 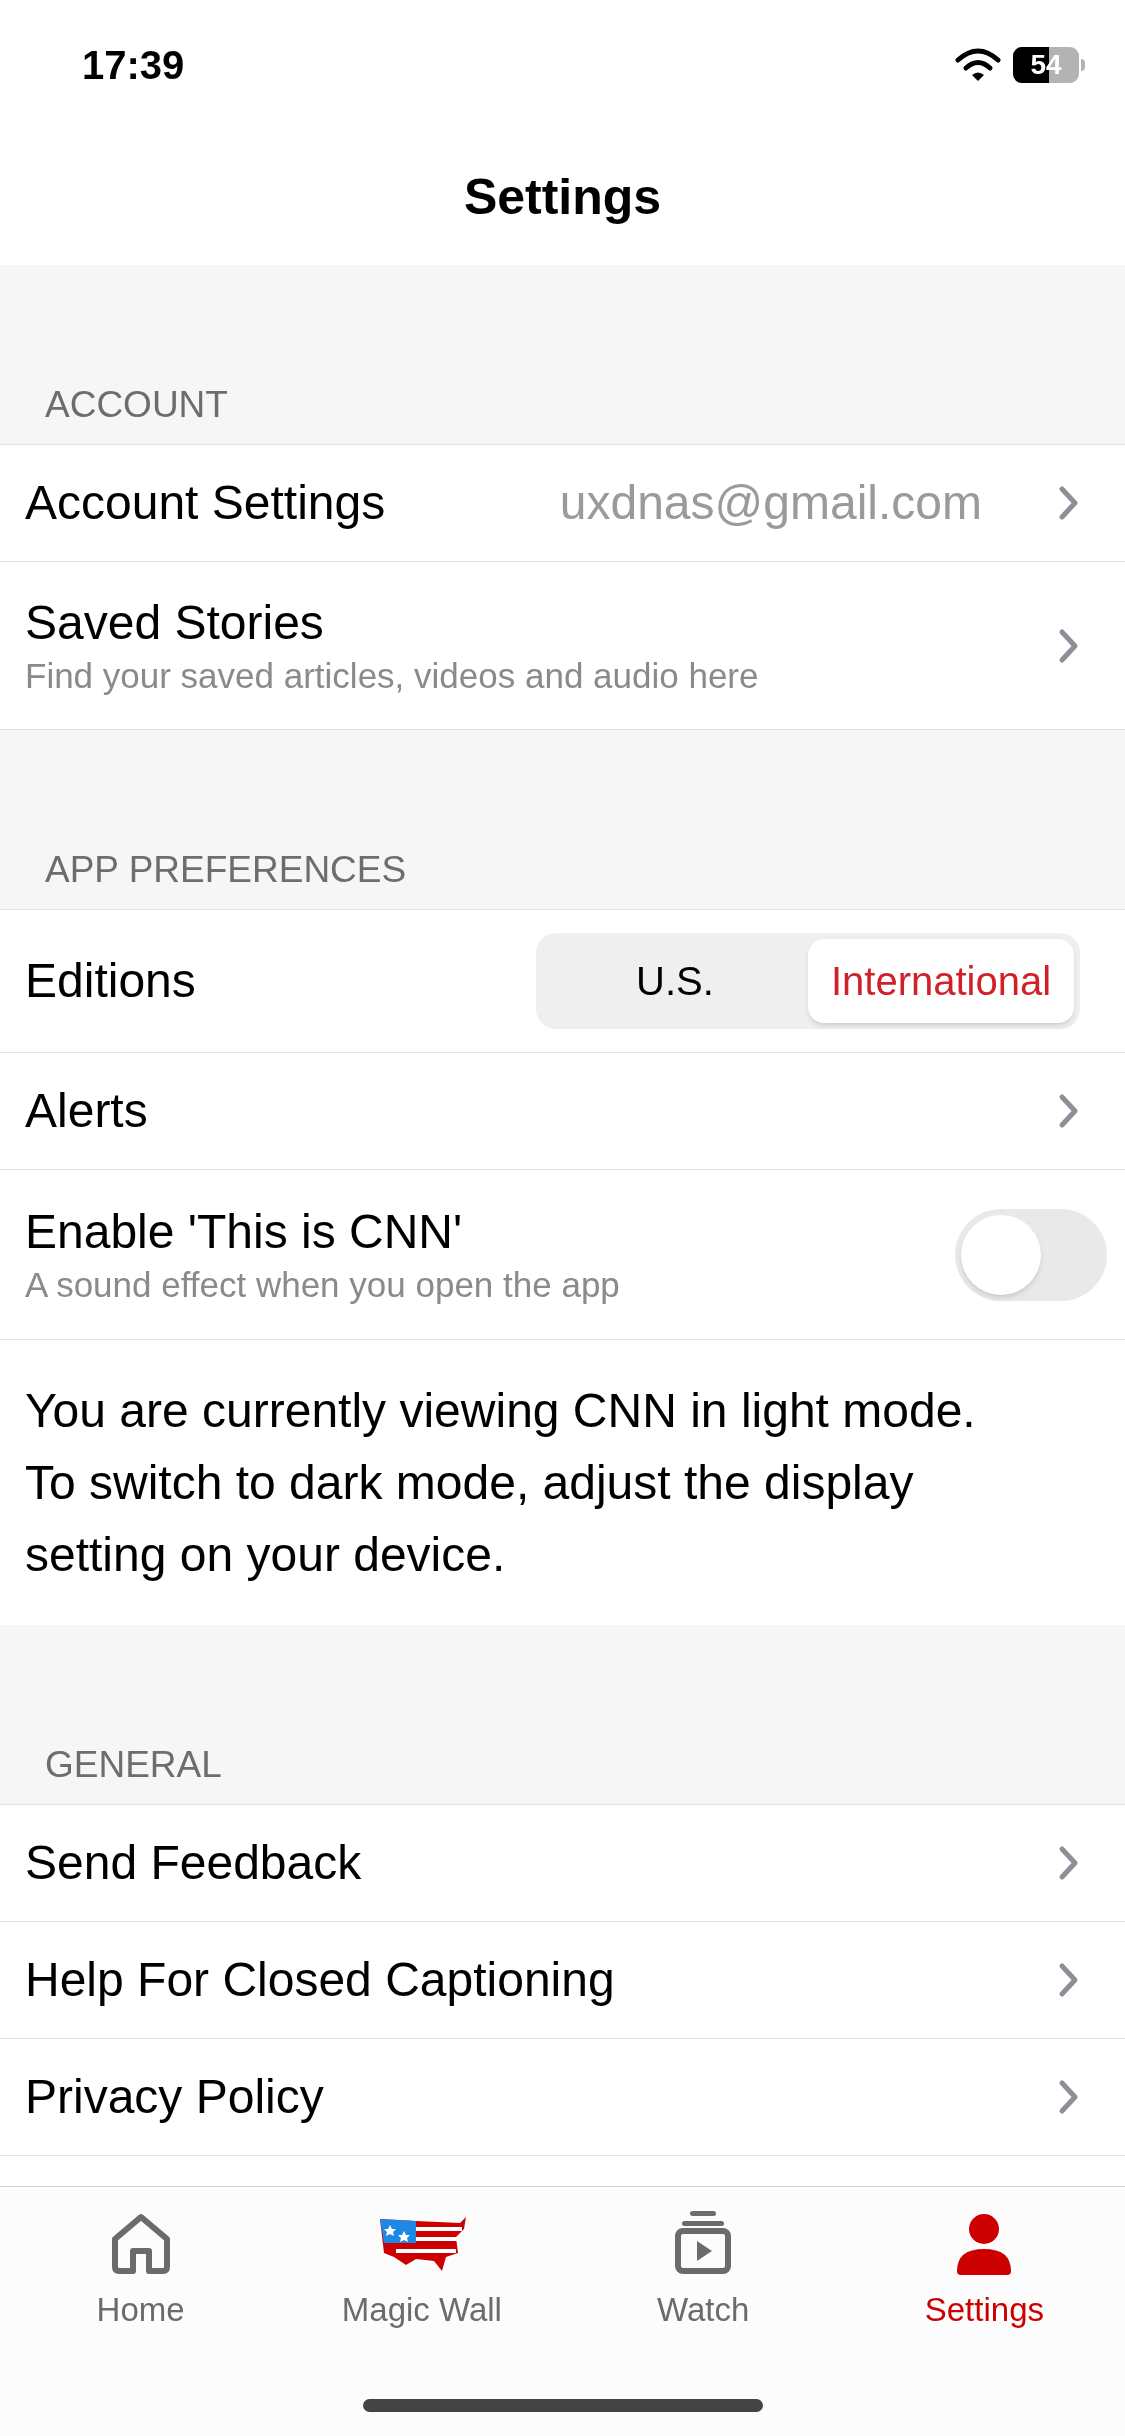 I want to click on row-label: Privacy Policy, so click(x=175, y=2097).